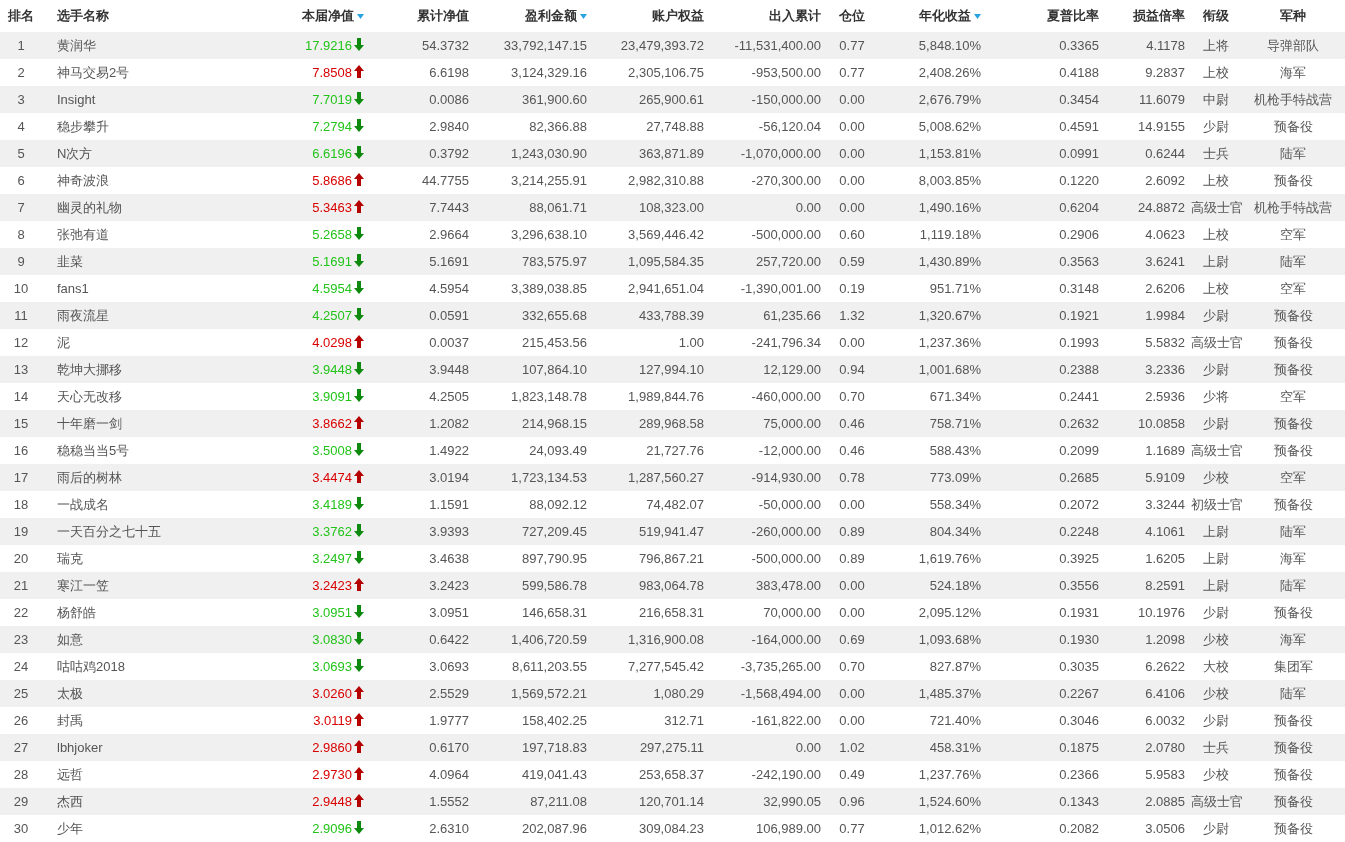 This screenshot has height=842, width=1345. What do you see at coordinates (554, 828) in the screenshot?
I see `table-cell: 202,087.96` at bounding box center [554, 828].